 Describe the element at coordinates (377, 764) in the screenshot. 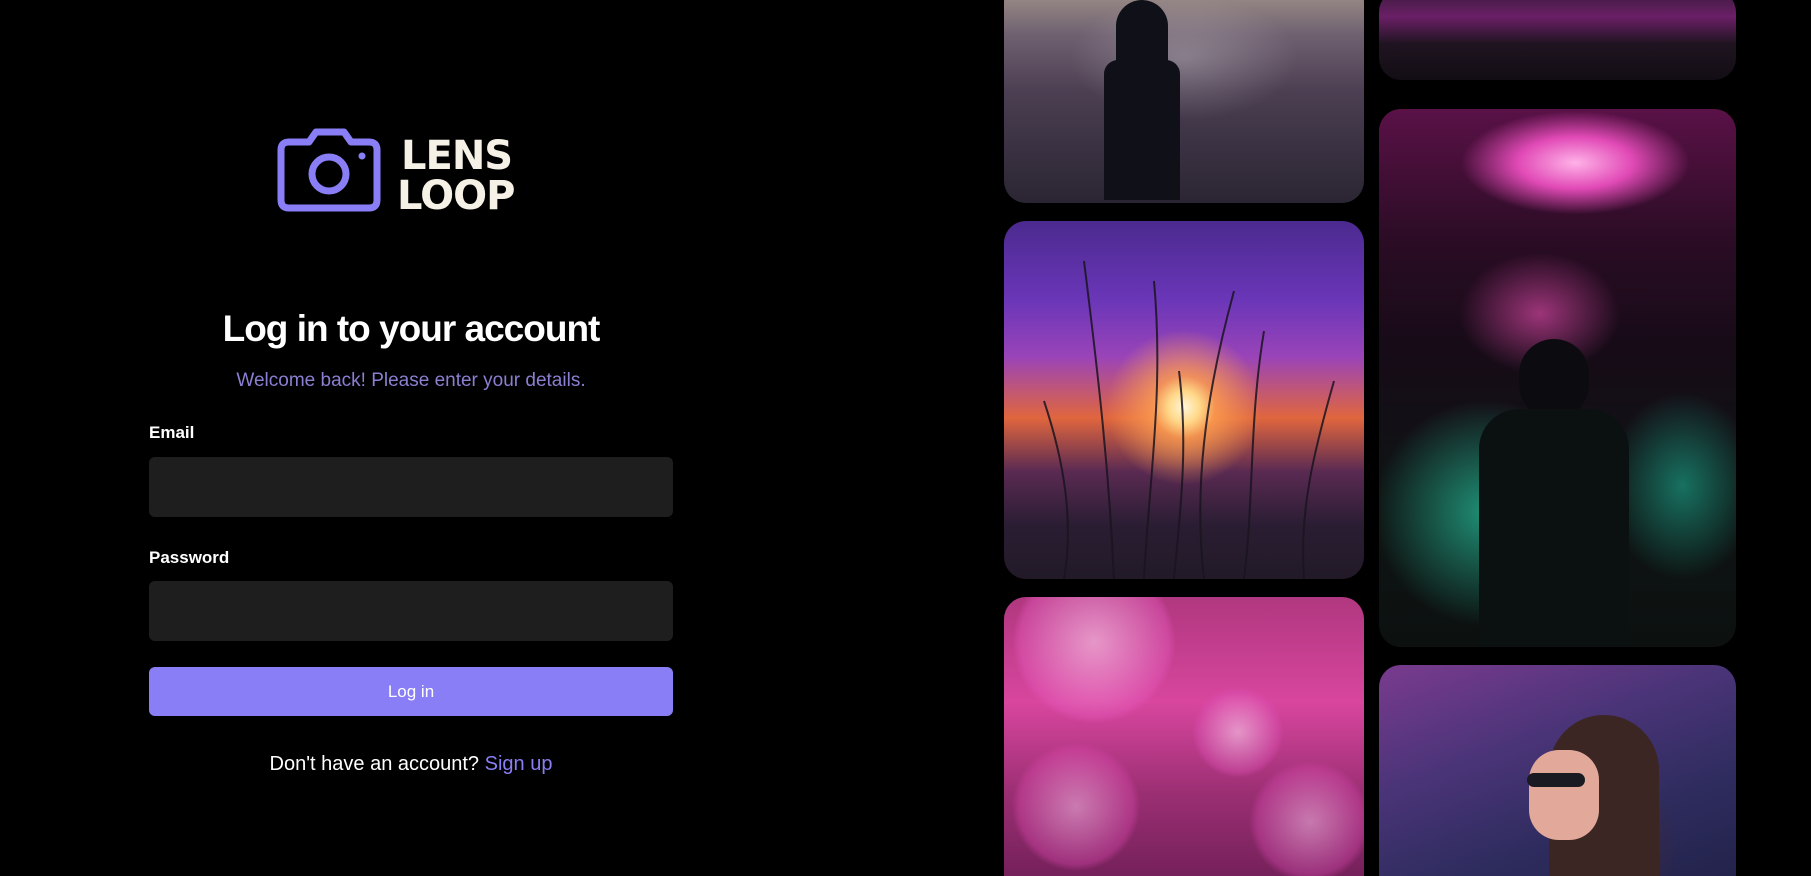

I see `signup-prompt: Don't have an account?` at that location.